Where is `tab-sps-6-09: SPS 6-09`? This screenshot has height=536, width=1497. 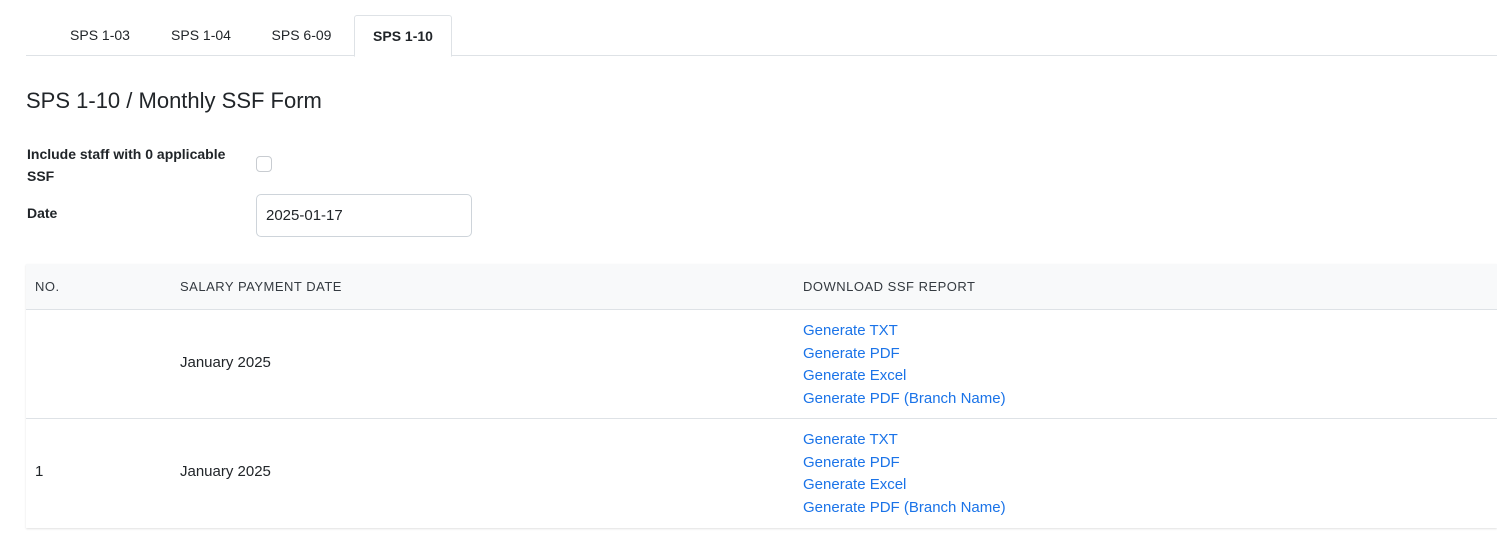
tab-sps-6-09: SPS 6-09 is located at coordinates (301, 35).